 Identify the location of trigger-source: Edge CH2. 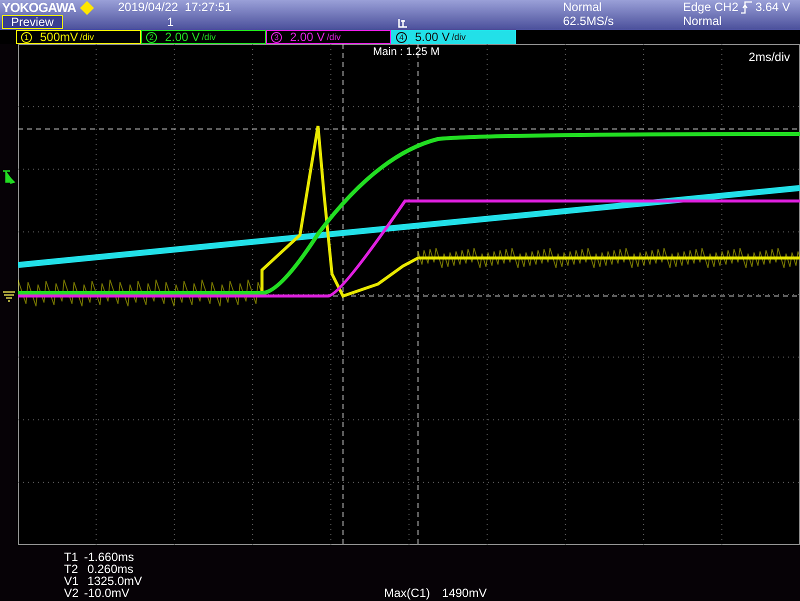
(710, 7).